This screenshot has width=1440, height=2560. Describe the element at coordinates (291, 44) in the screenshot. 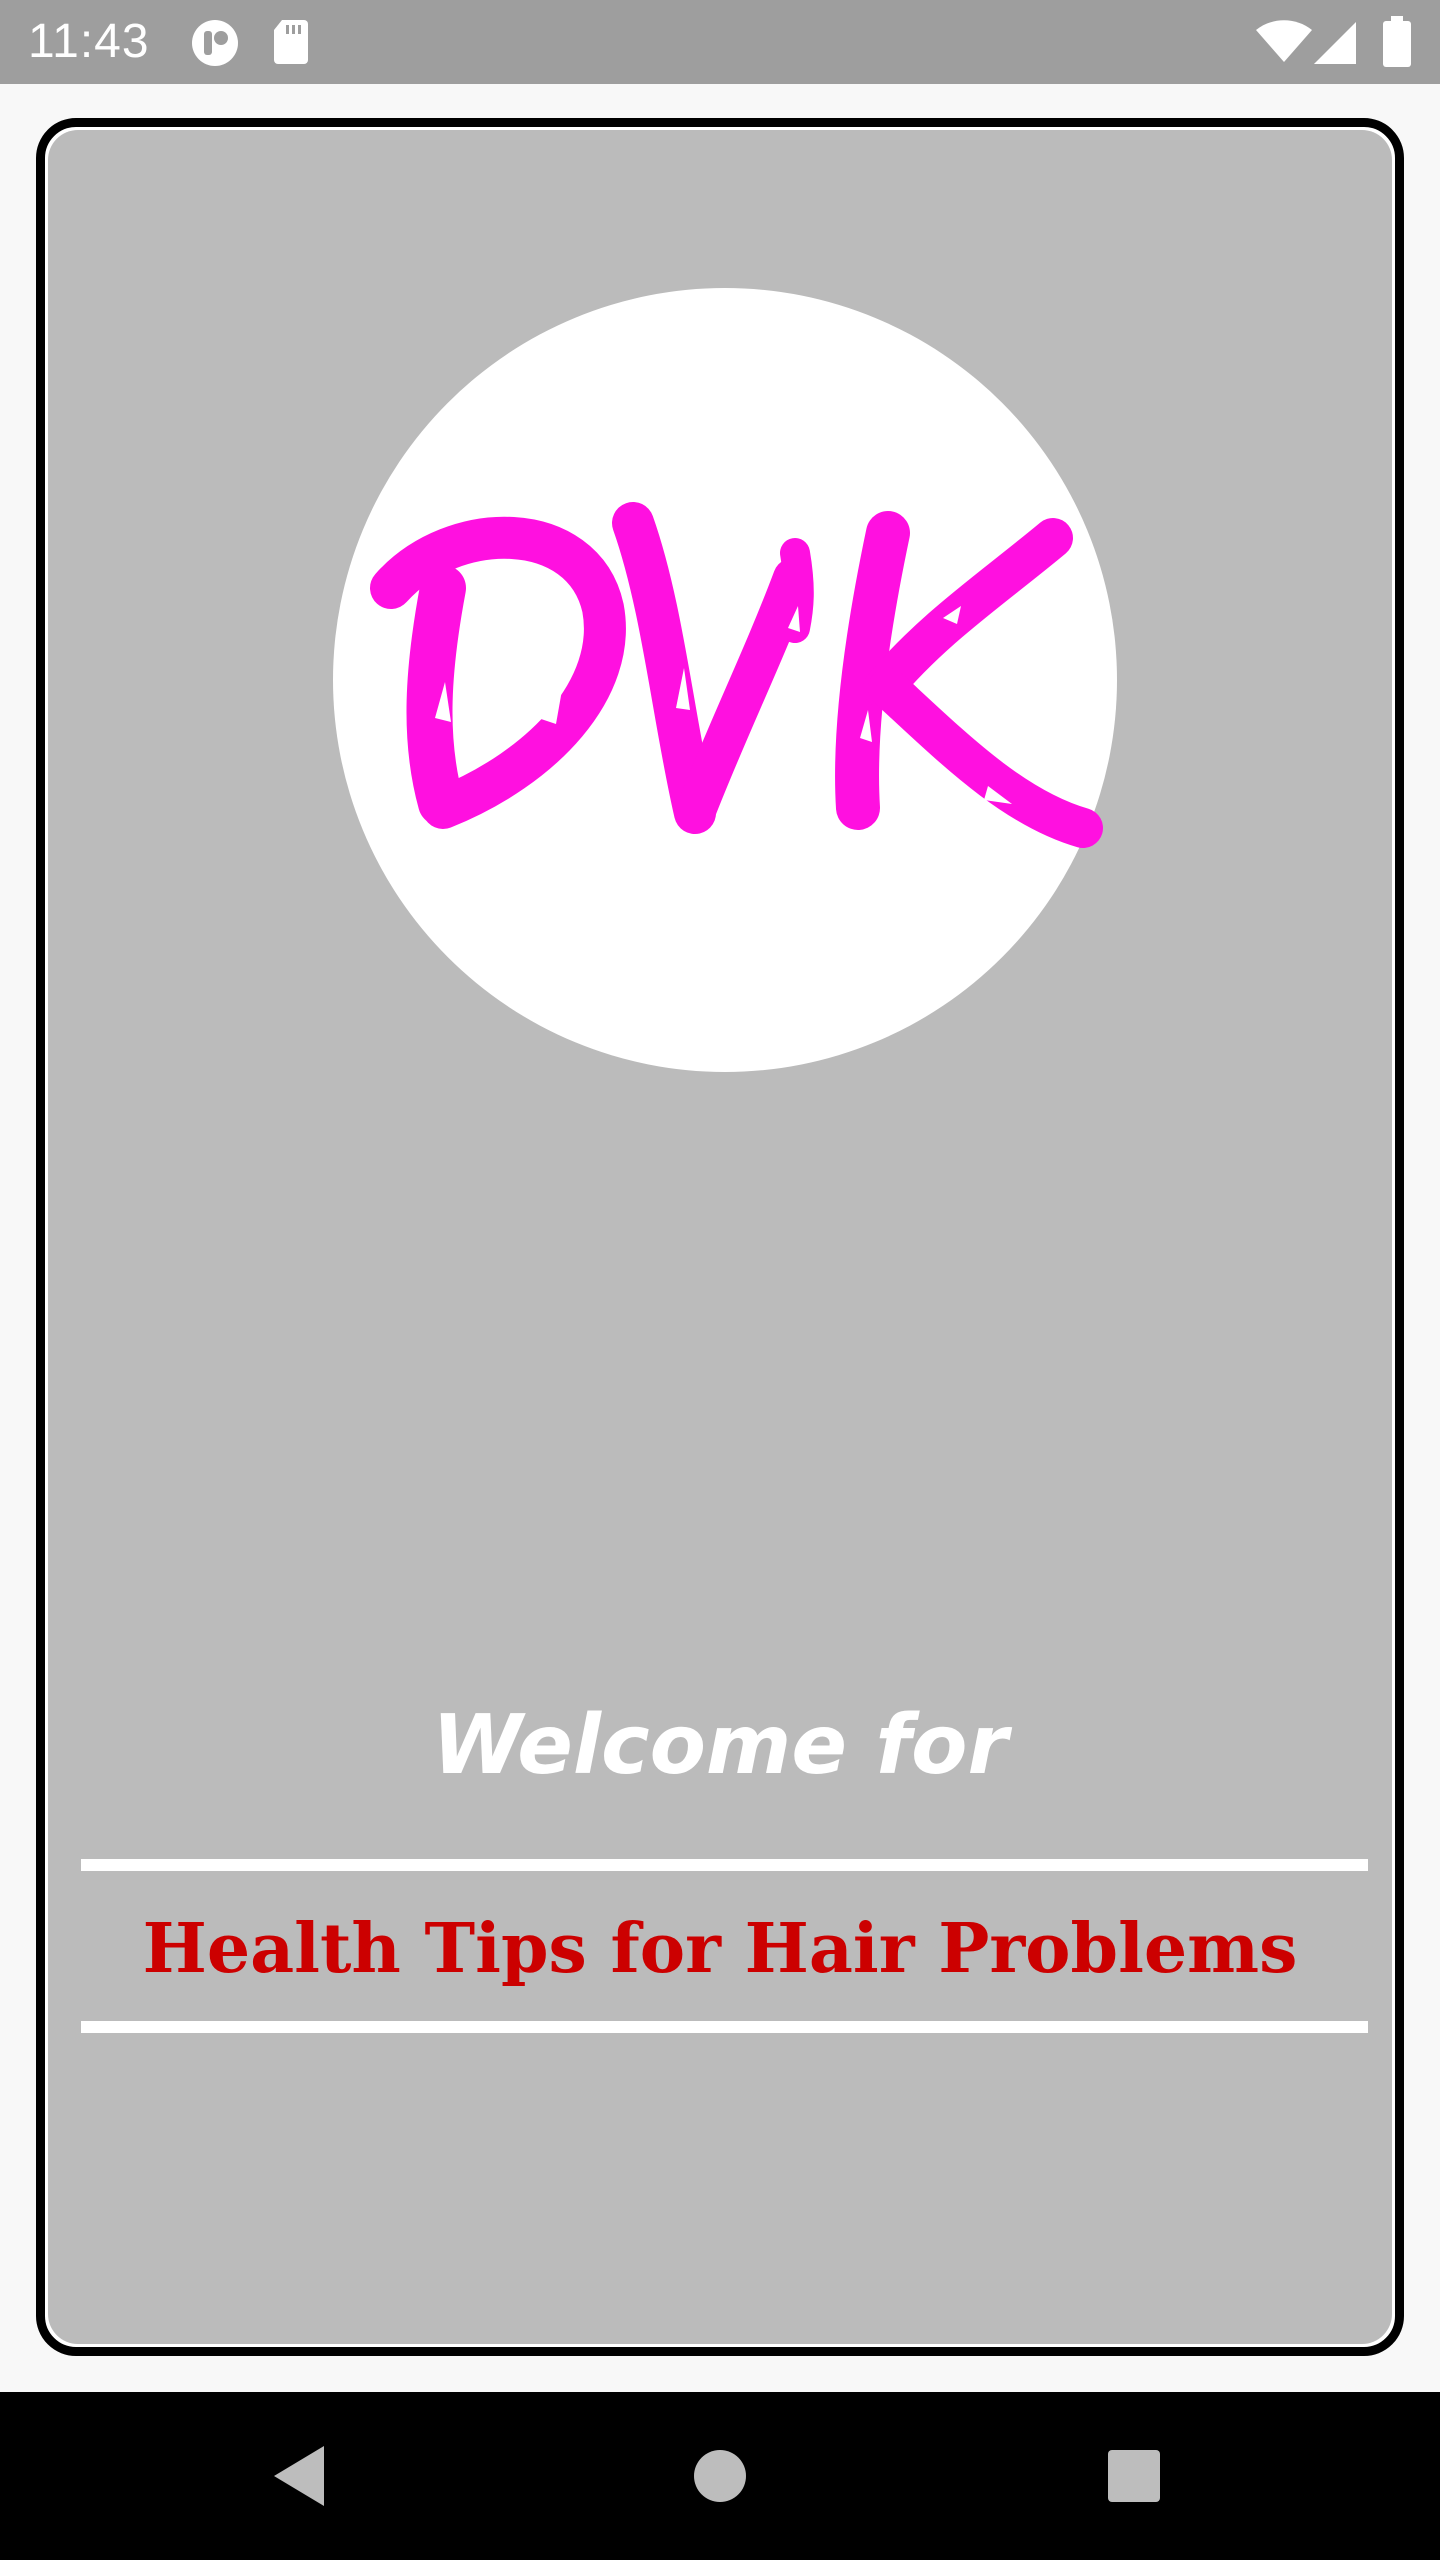

I see `sd-card-icon` at that location.